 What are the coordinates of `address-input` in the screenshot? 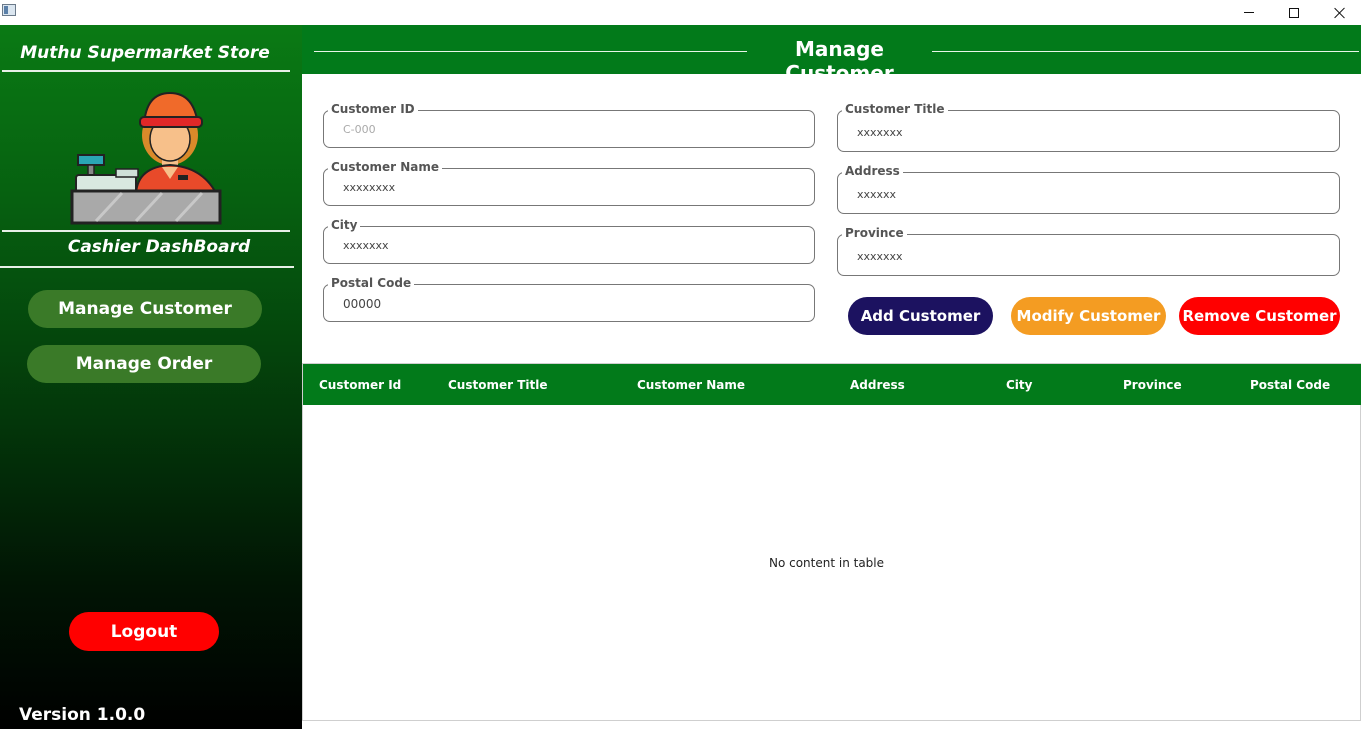 It's located at (1007, 194).